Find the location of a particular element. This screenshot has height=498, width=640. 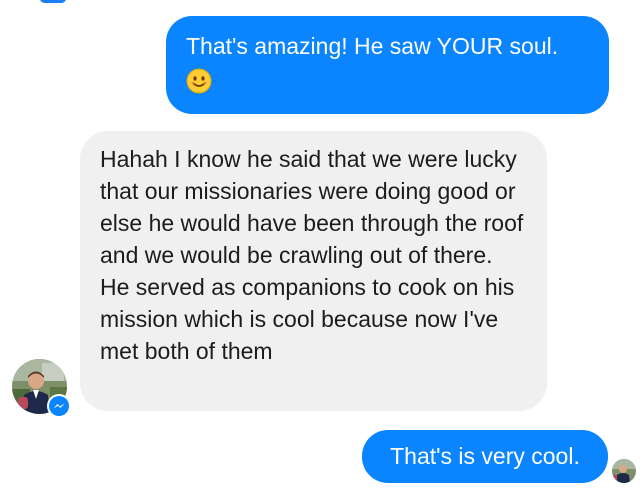

outgoing-message-bubble: That's amazing! He saw YOUR soul. is located at coordinates (387, 65).